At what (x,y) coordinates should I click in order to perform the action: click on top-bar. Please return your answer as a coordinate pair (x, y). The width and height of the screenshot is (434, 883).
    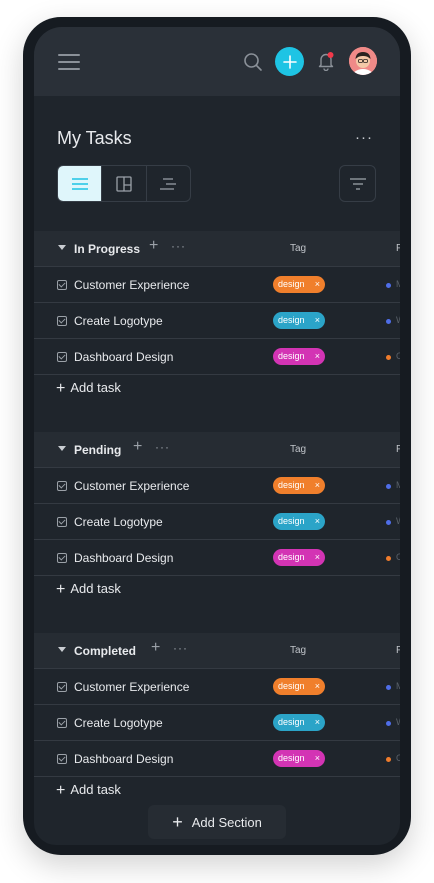
    Looking at the image, I should click on (217, 61).